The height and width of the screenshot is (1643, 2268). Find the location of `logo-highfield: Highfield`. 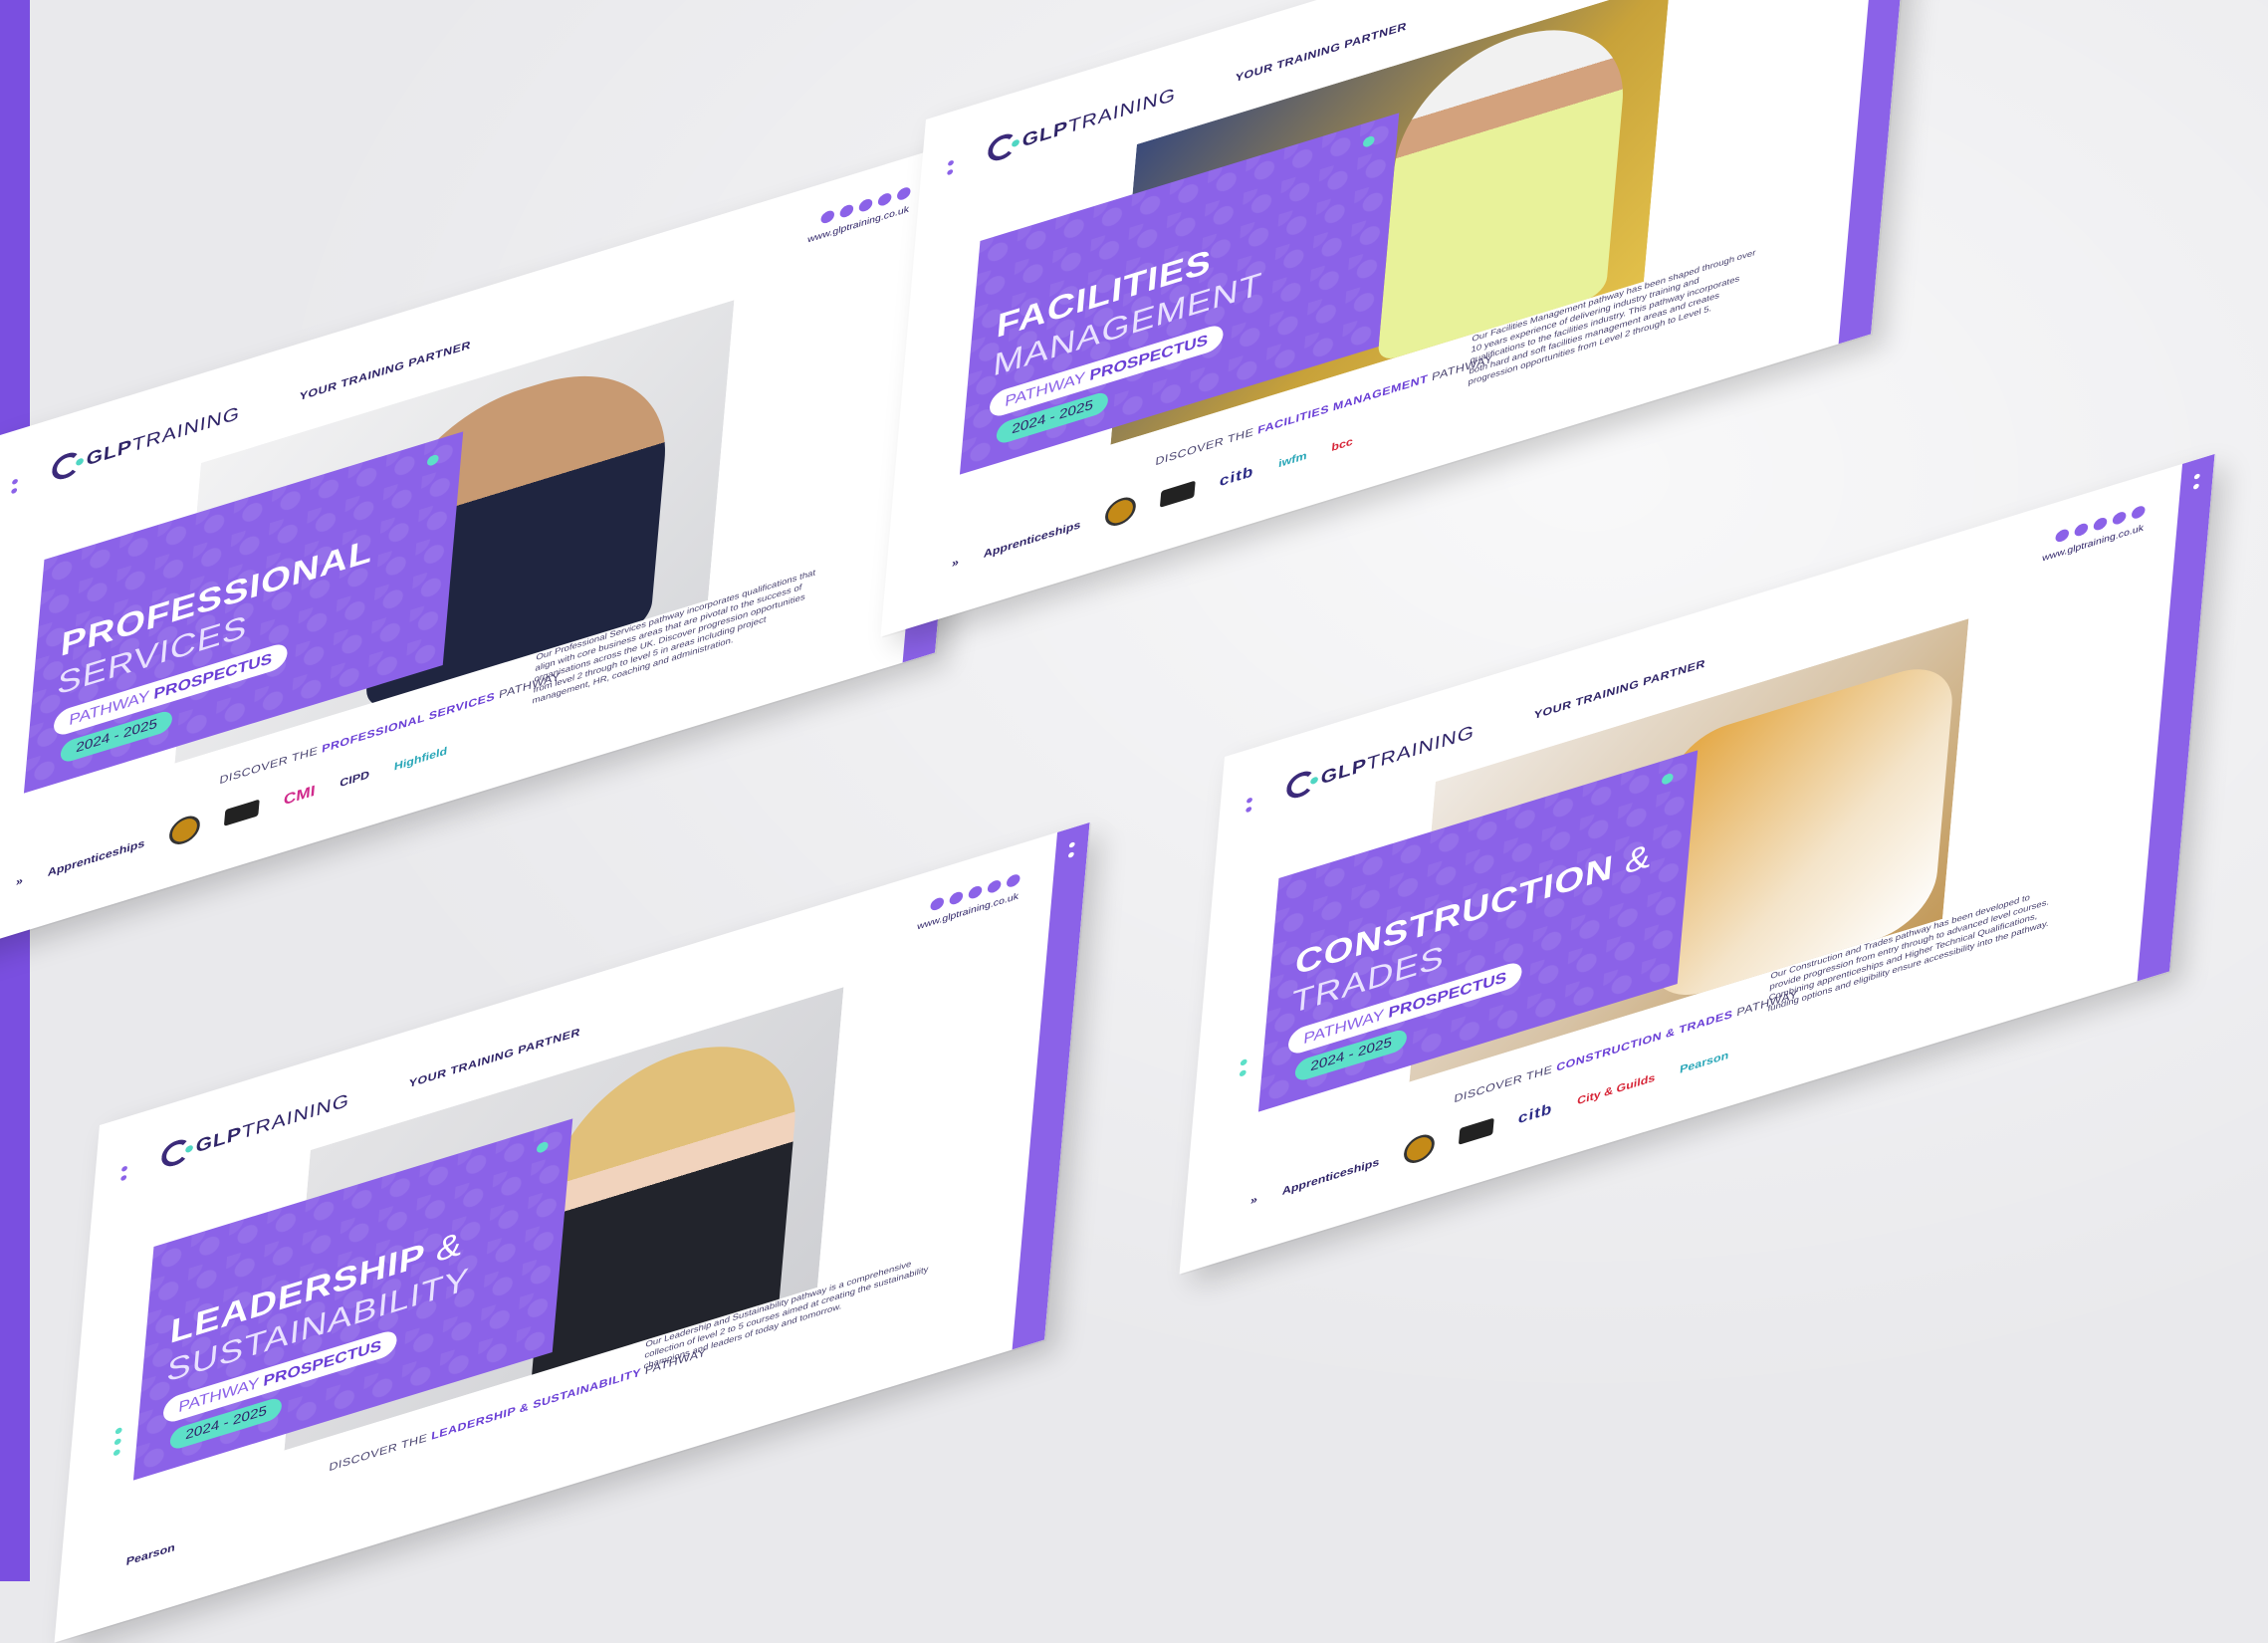

logo-highfield: Highfield is located at coordinates (421, 758).